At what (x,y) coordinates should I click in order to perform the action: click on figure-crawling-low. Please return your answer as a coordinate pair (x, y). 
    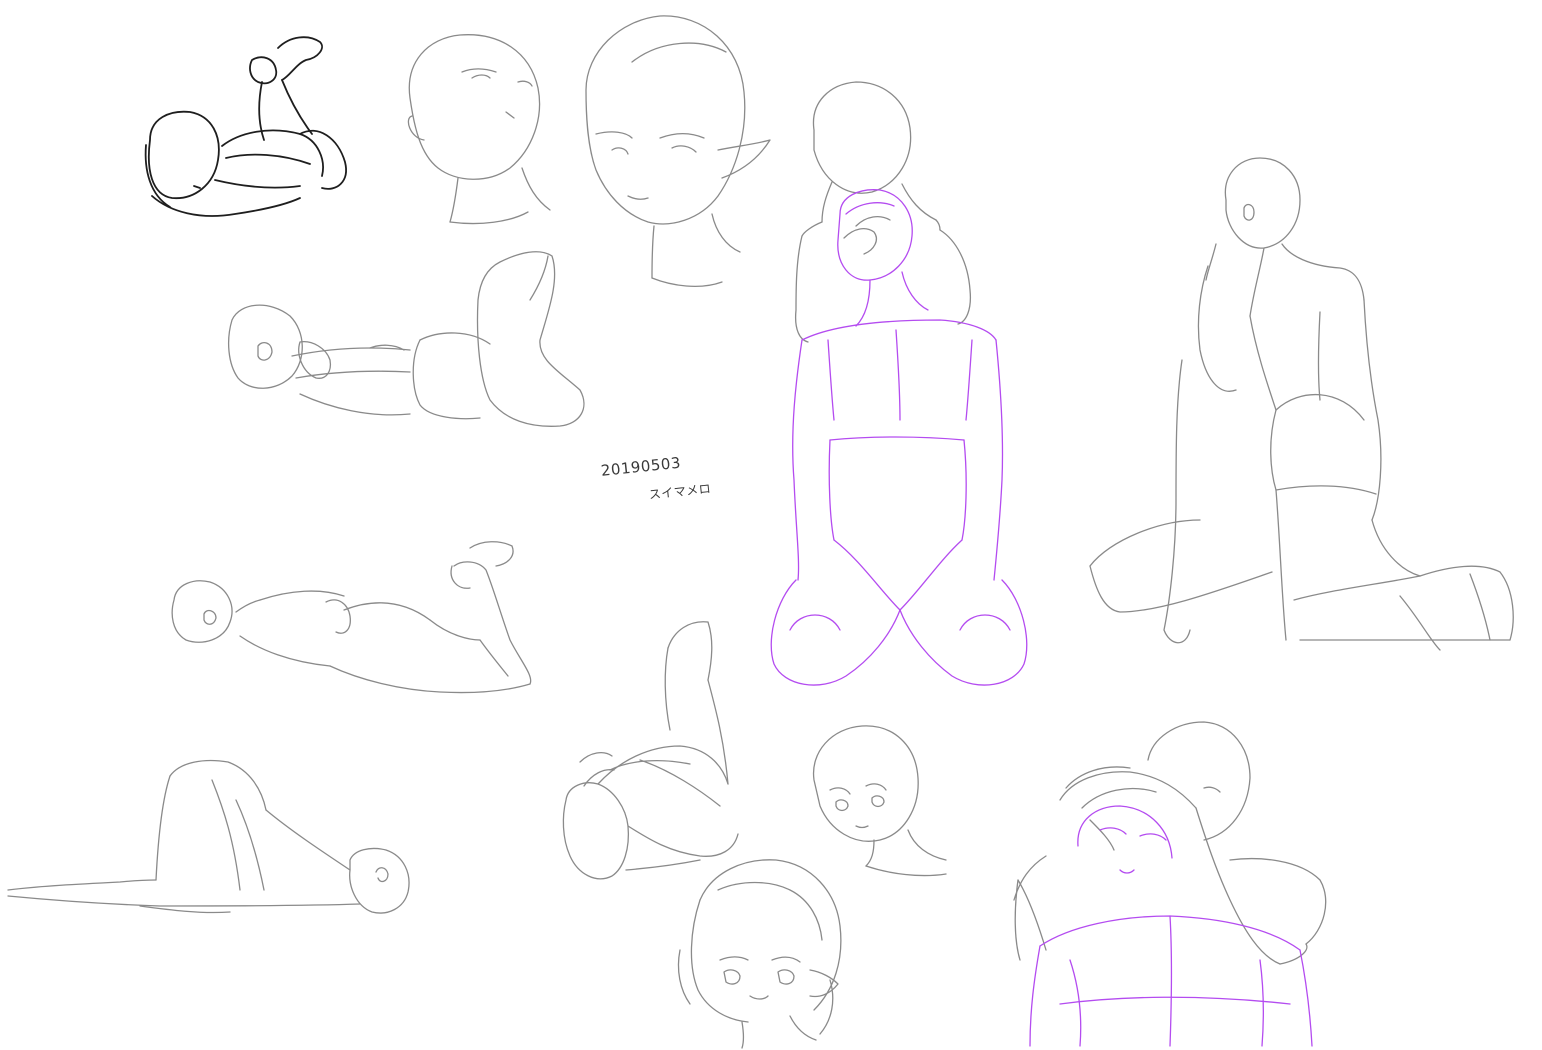
    Looking at the image, I should click on (208, 836).